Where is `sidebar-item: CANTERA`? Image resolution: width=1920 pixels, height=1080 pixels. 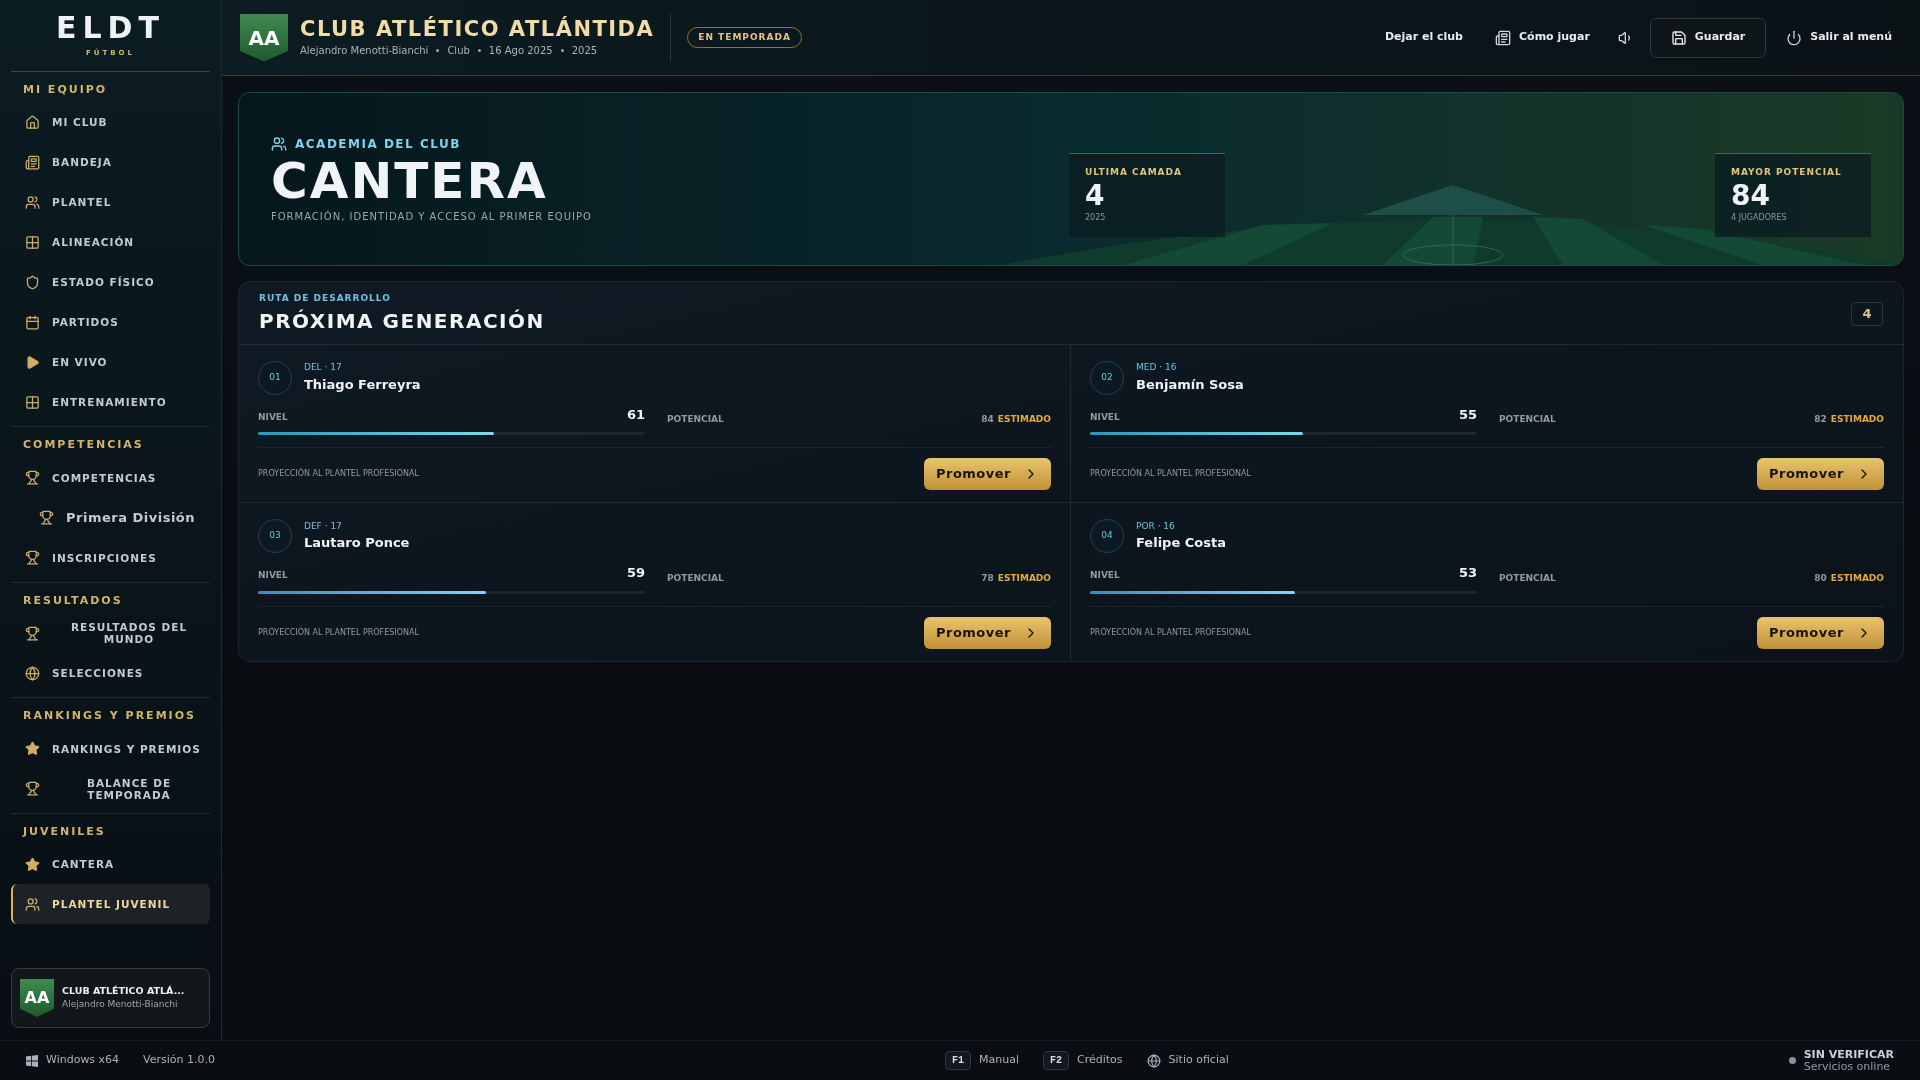 sidebar-item: CANTERA is located at coordinates (110, 864).